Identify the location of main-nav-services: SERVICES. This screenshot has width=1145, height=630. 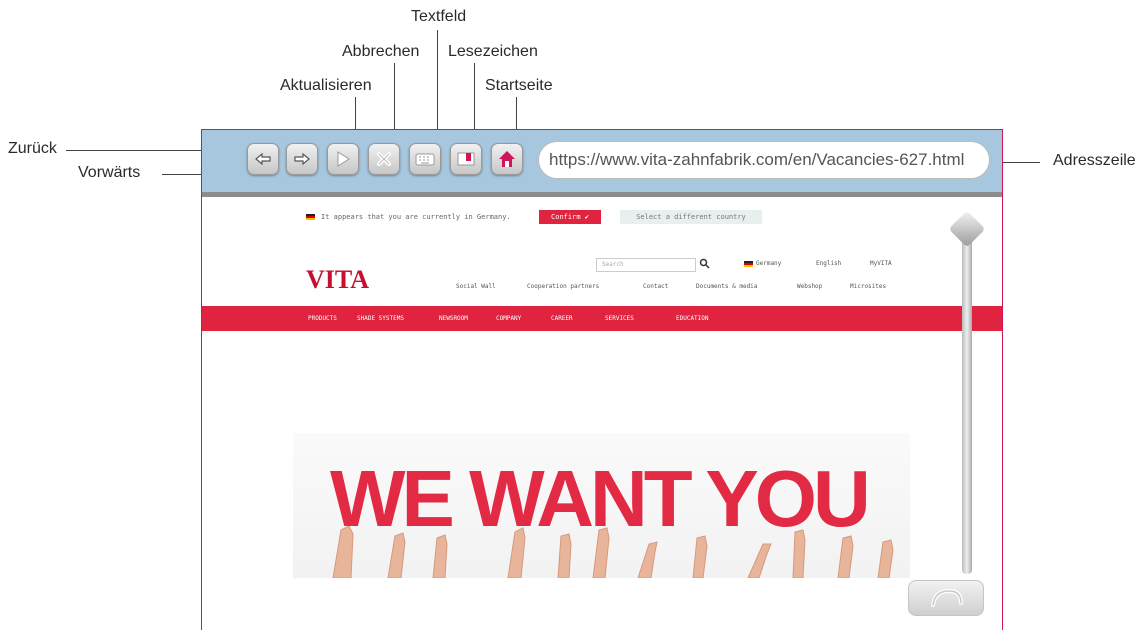
(619, 318).